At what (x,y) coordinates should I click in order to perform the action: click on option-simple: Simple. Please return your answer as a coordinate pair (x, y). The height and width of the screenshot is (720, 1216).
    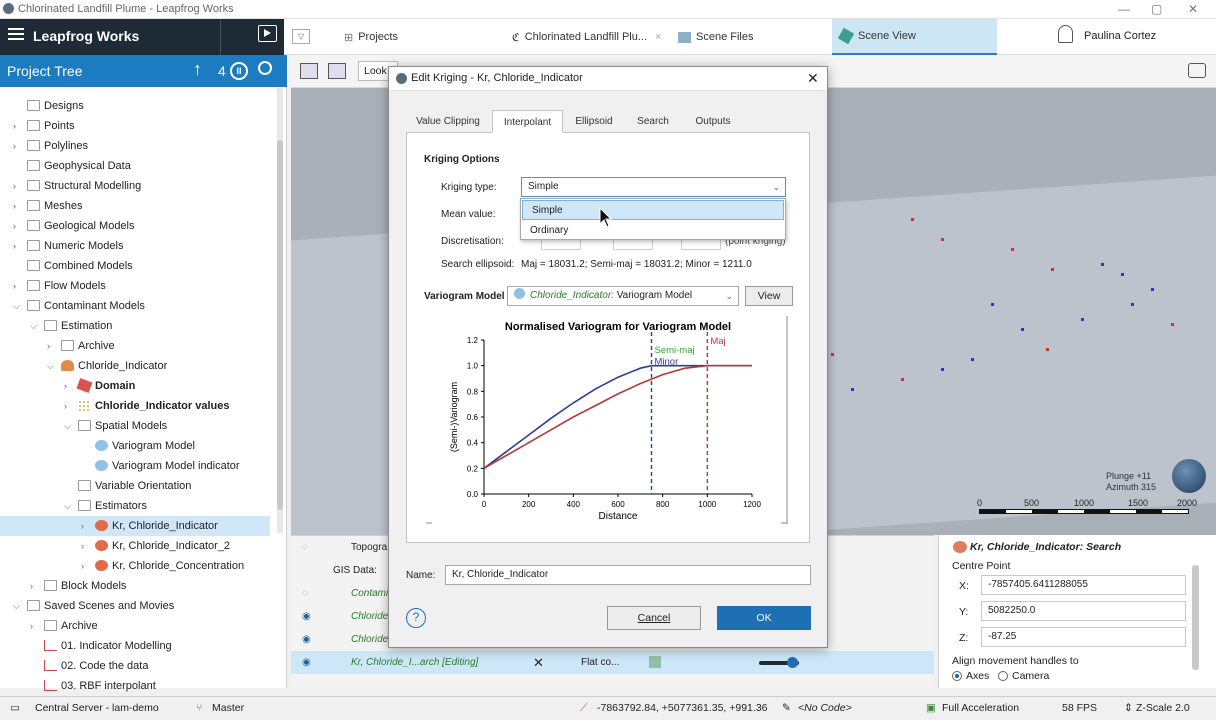
    Looking at the image, I should click on (653, 210).